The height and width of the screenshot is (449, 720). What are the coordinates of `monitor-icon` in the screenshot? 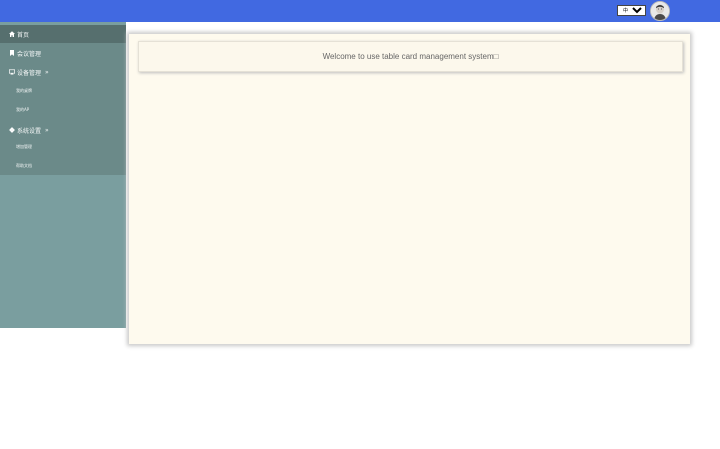 It's located at (12, 72).